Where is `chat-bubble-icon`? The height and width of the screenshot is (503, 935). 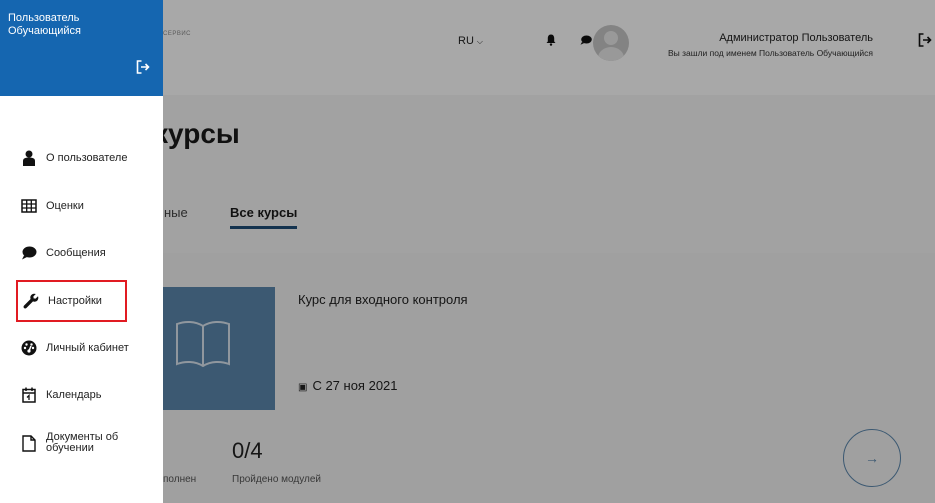 chat-bubble-icon is located at coordinates (29, 253).